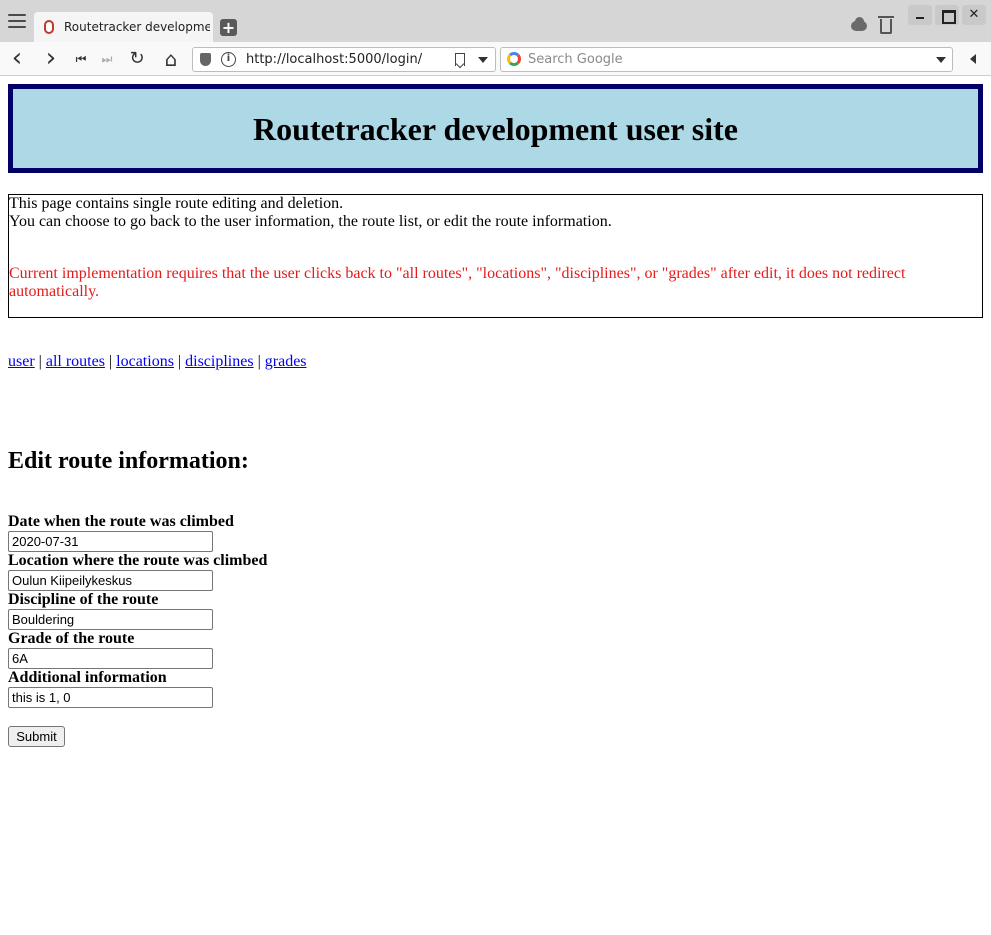  I want to click on page-title: Routetracker development user site, so click(495, 129).